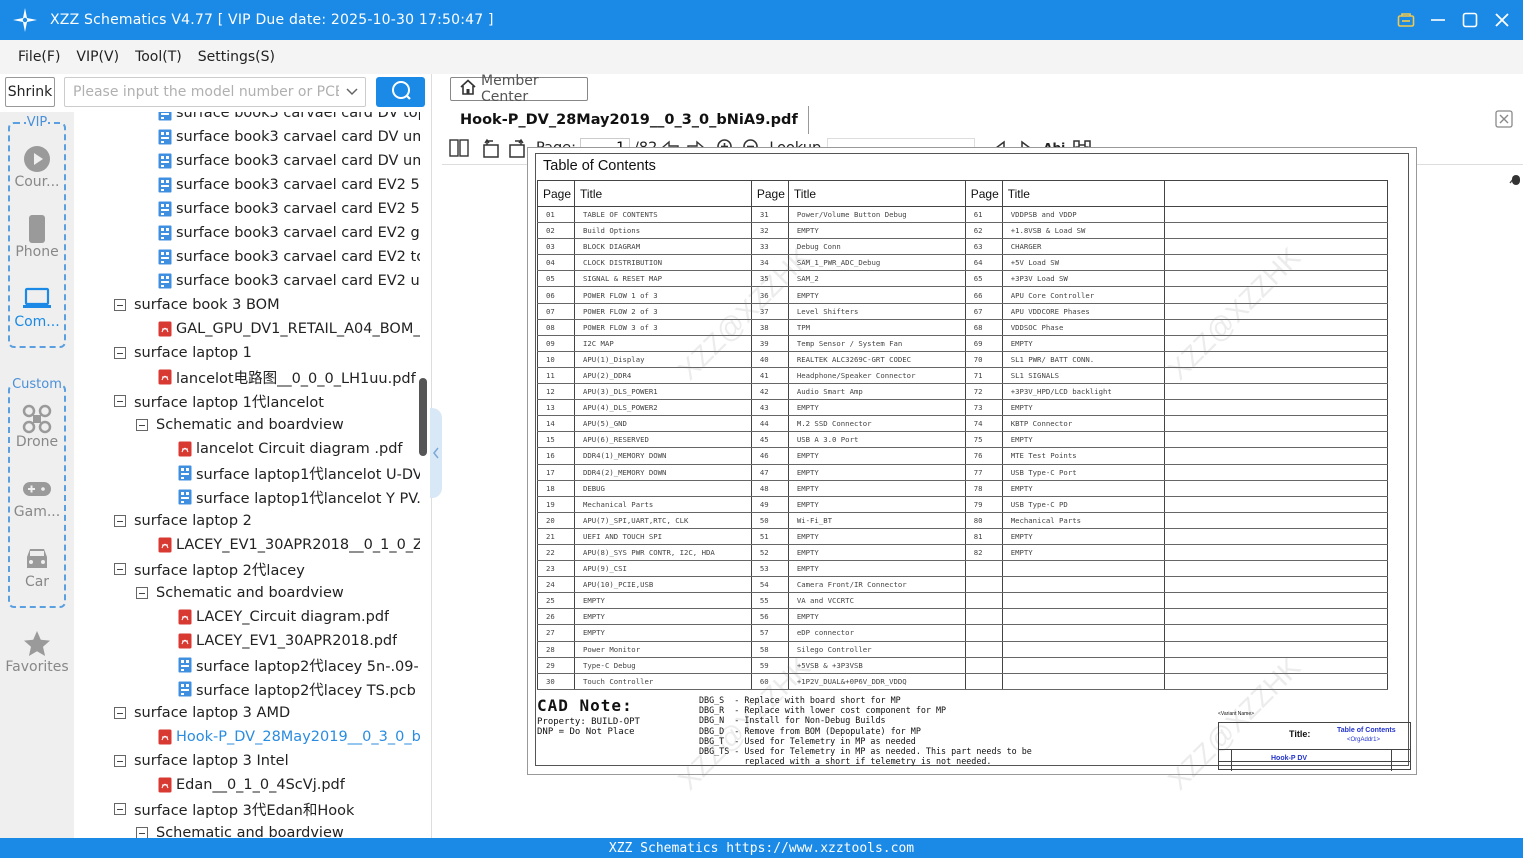  Describe the element at coordinates (983, 343) in the screenshot. I see `toc-page-cell: 69` at that location.